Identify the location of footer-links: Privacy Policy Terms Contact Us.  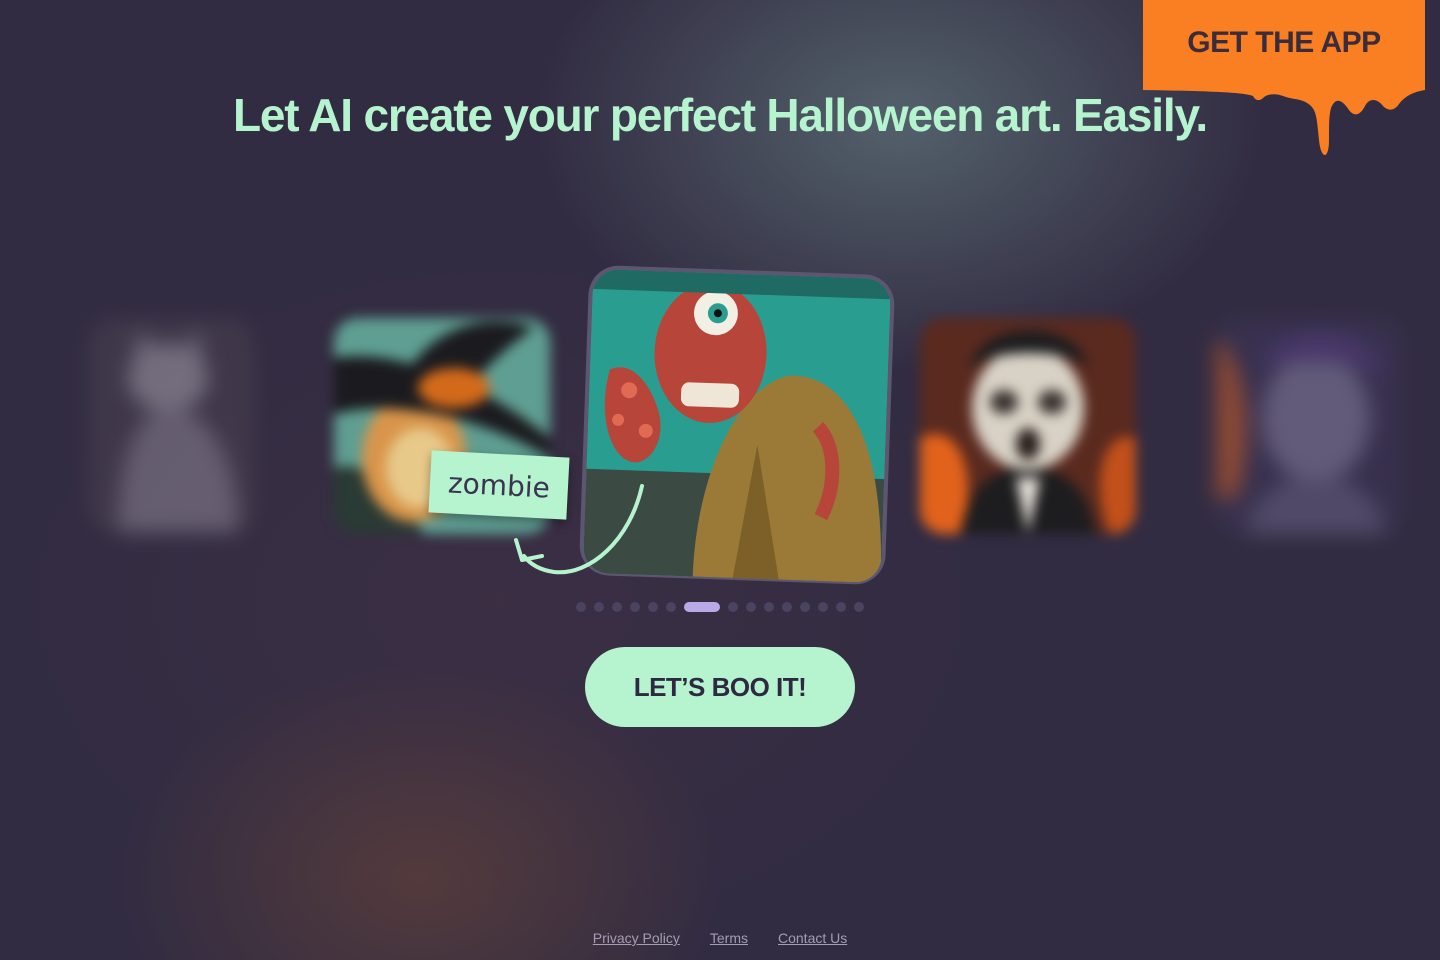
(720, 938).